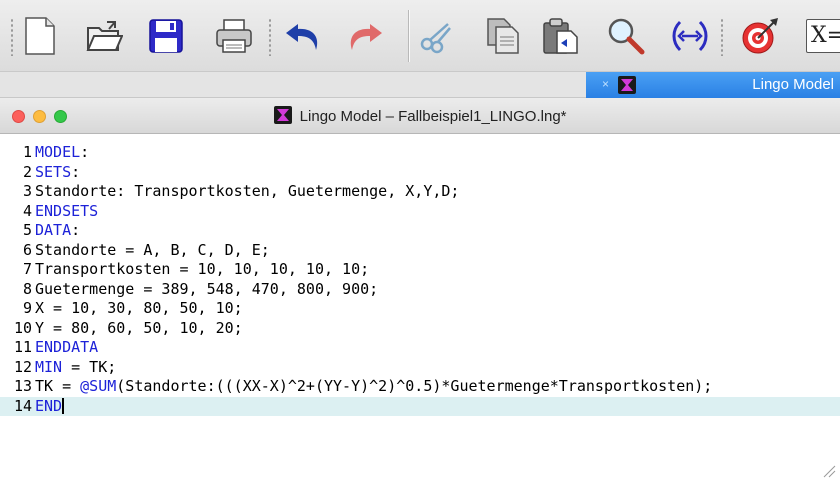 Image resolution: width=840 pixels, height=482 pixels. I want to click on toolbar: X=, so click(420, 36).